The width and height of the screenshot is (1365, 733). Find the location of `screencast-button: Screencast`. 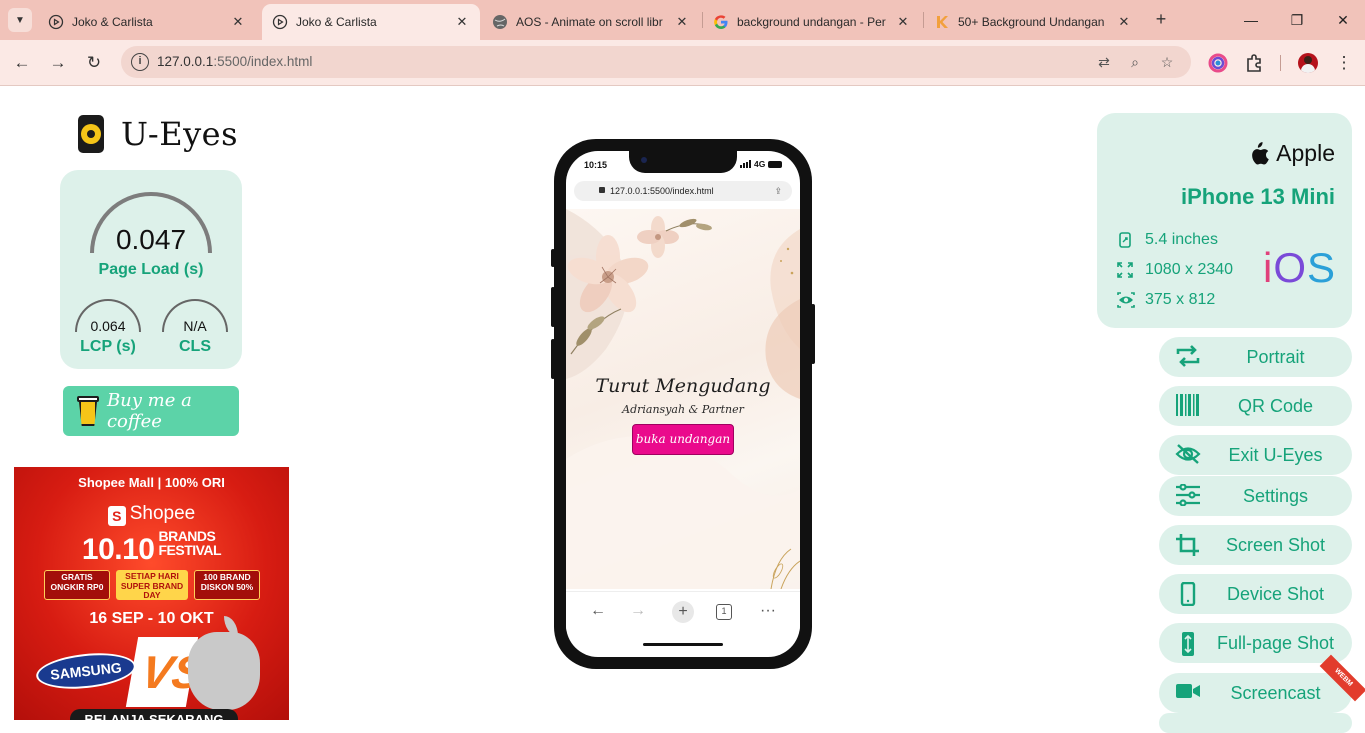

screencast-button: Screencast is located at coordinates (1255, 693).